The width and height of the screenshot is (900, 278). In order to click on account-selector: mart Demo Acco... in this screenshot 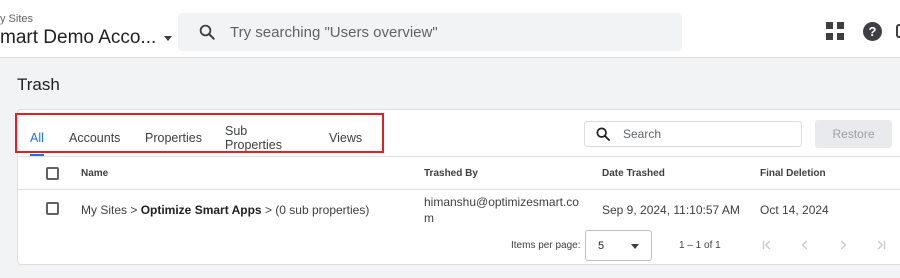, I will do `click(86, 38)`.